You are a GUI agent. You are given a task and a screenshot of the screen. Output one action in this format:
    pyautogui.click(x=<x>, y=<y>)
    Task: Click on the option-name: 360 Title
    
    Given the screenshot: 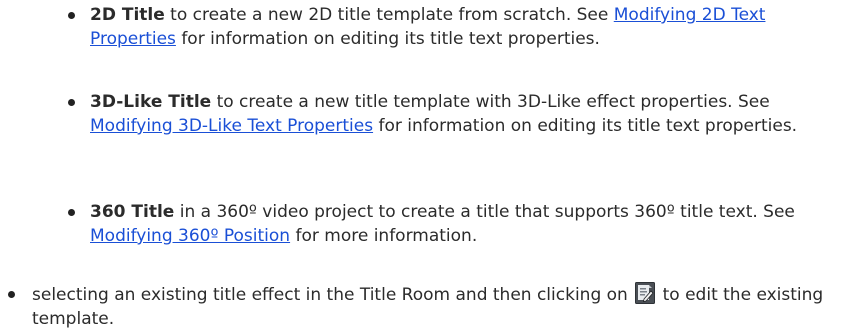 What is the action you would take?
    pyautogui.click(x=132, y=212)
    